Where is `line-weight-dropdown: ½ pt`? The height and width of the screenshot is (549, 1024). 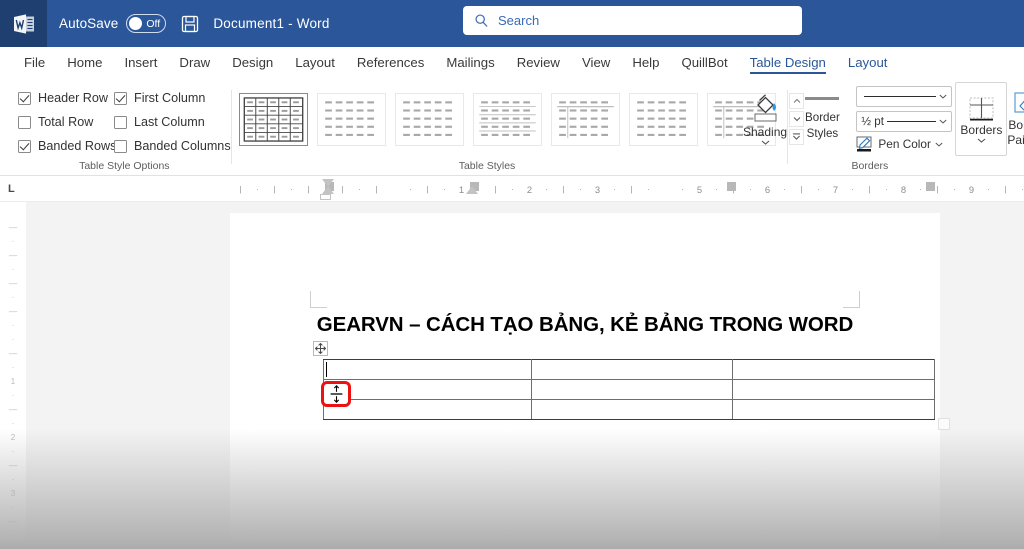
line-weight-dropdown: ½ pt is located at coordinates (904, 121).